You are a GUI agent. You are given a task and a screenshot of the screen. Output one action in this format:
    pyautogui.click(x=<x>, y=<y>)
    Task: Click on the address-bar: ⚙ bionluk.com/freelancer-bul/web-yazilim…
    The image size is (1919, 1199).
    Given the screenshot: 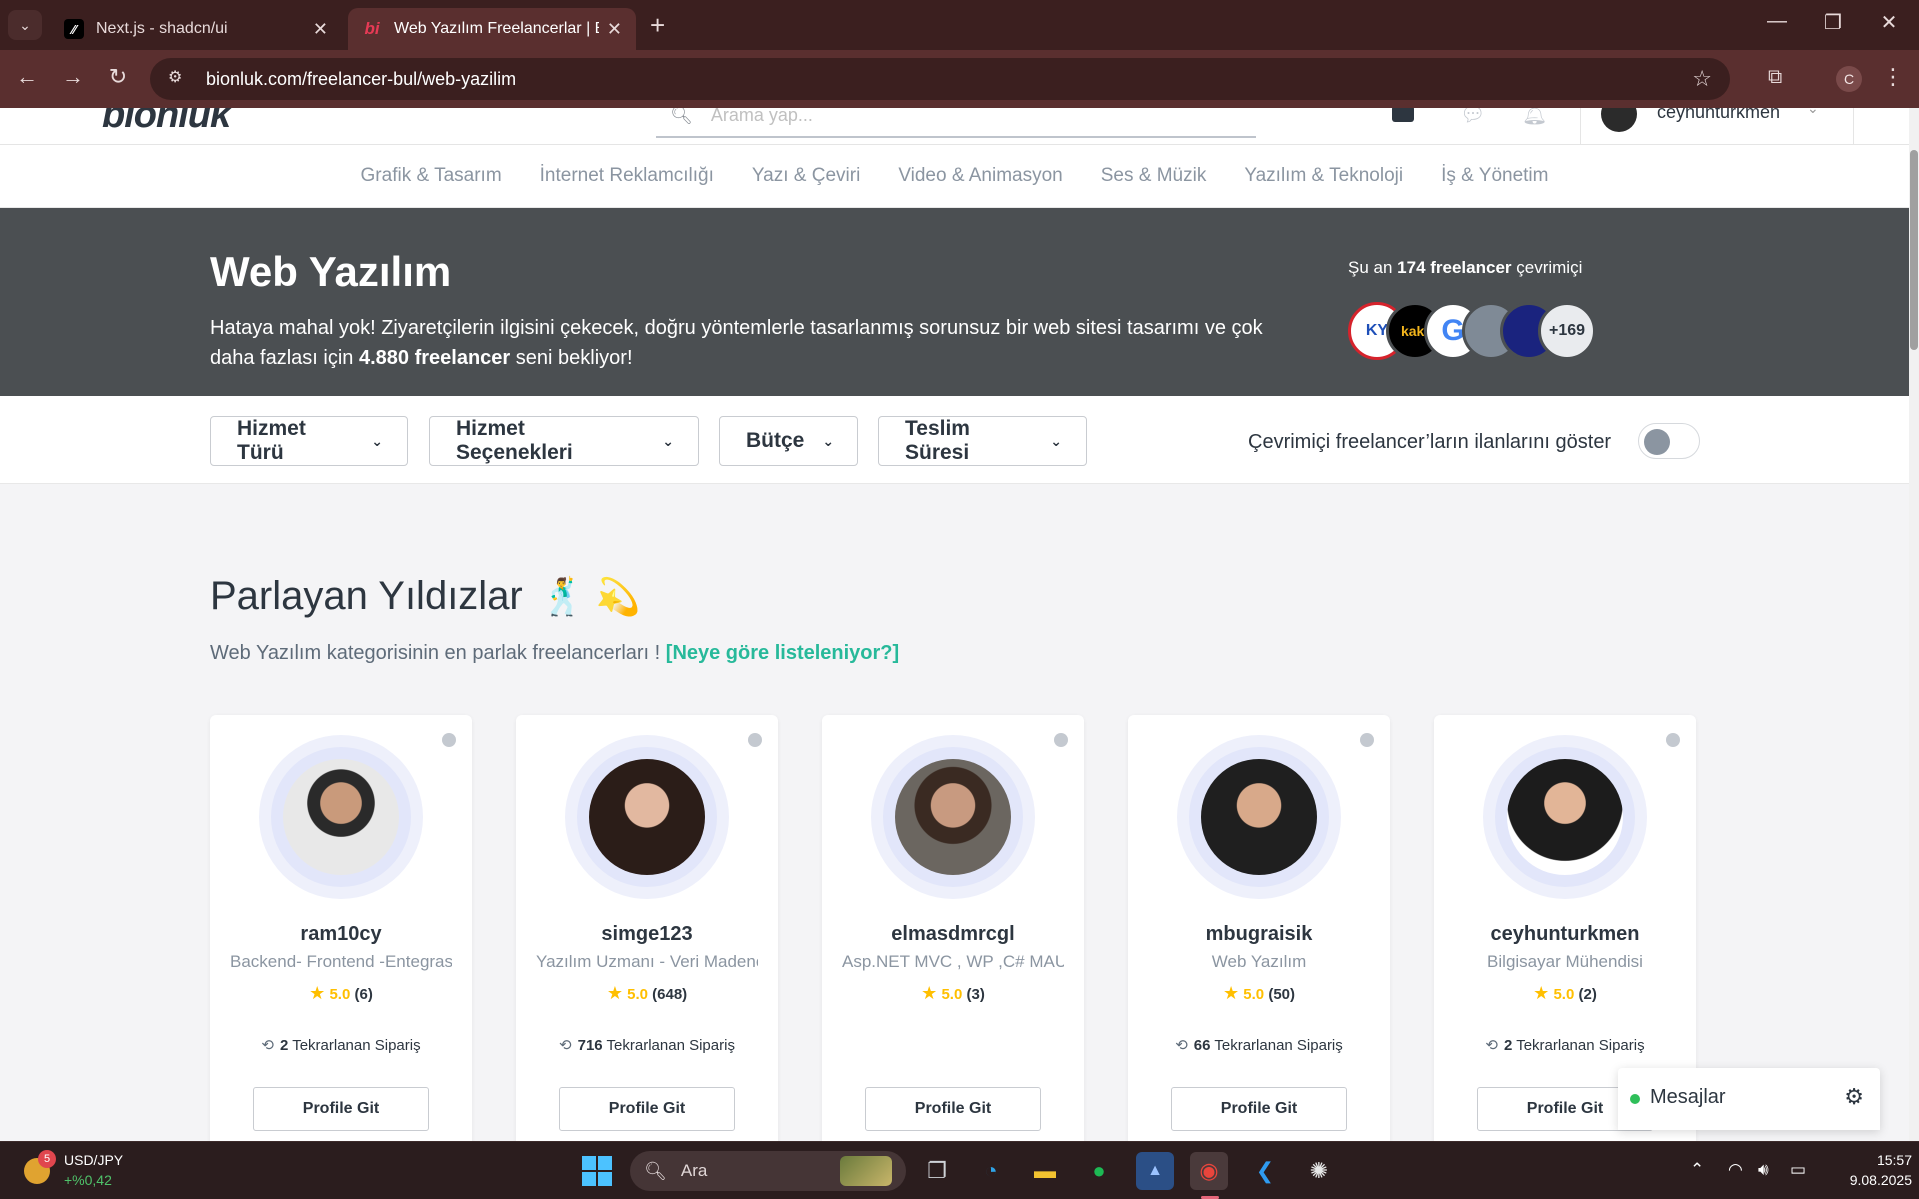 What is the action you would take?
    pyautogui.click(x=940, y=79)
    